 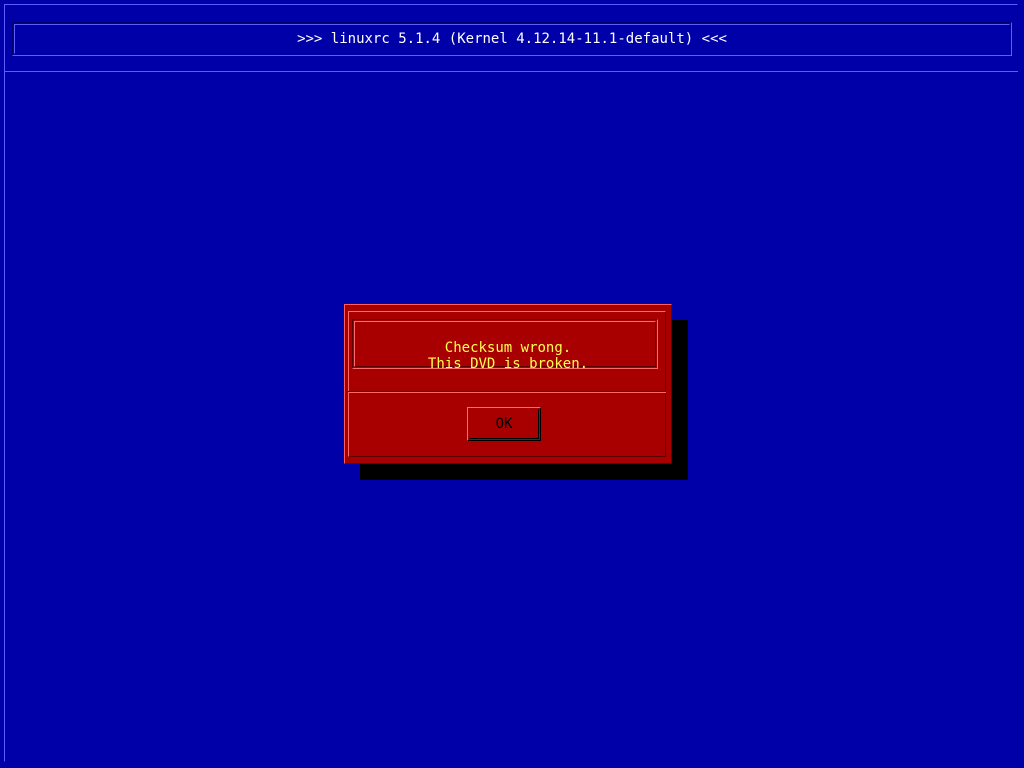 What do you see at coordinates (508, 384) in the screenshot?
I see `message-text-area: Checksum wrong. This DVD is broken.` at bounding box center [508, 384].